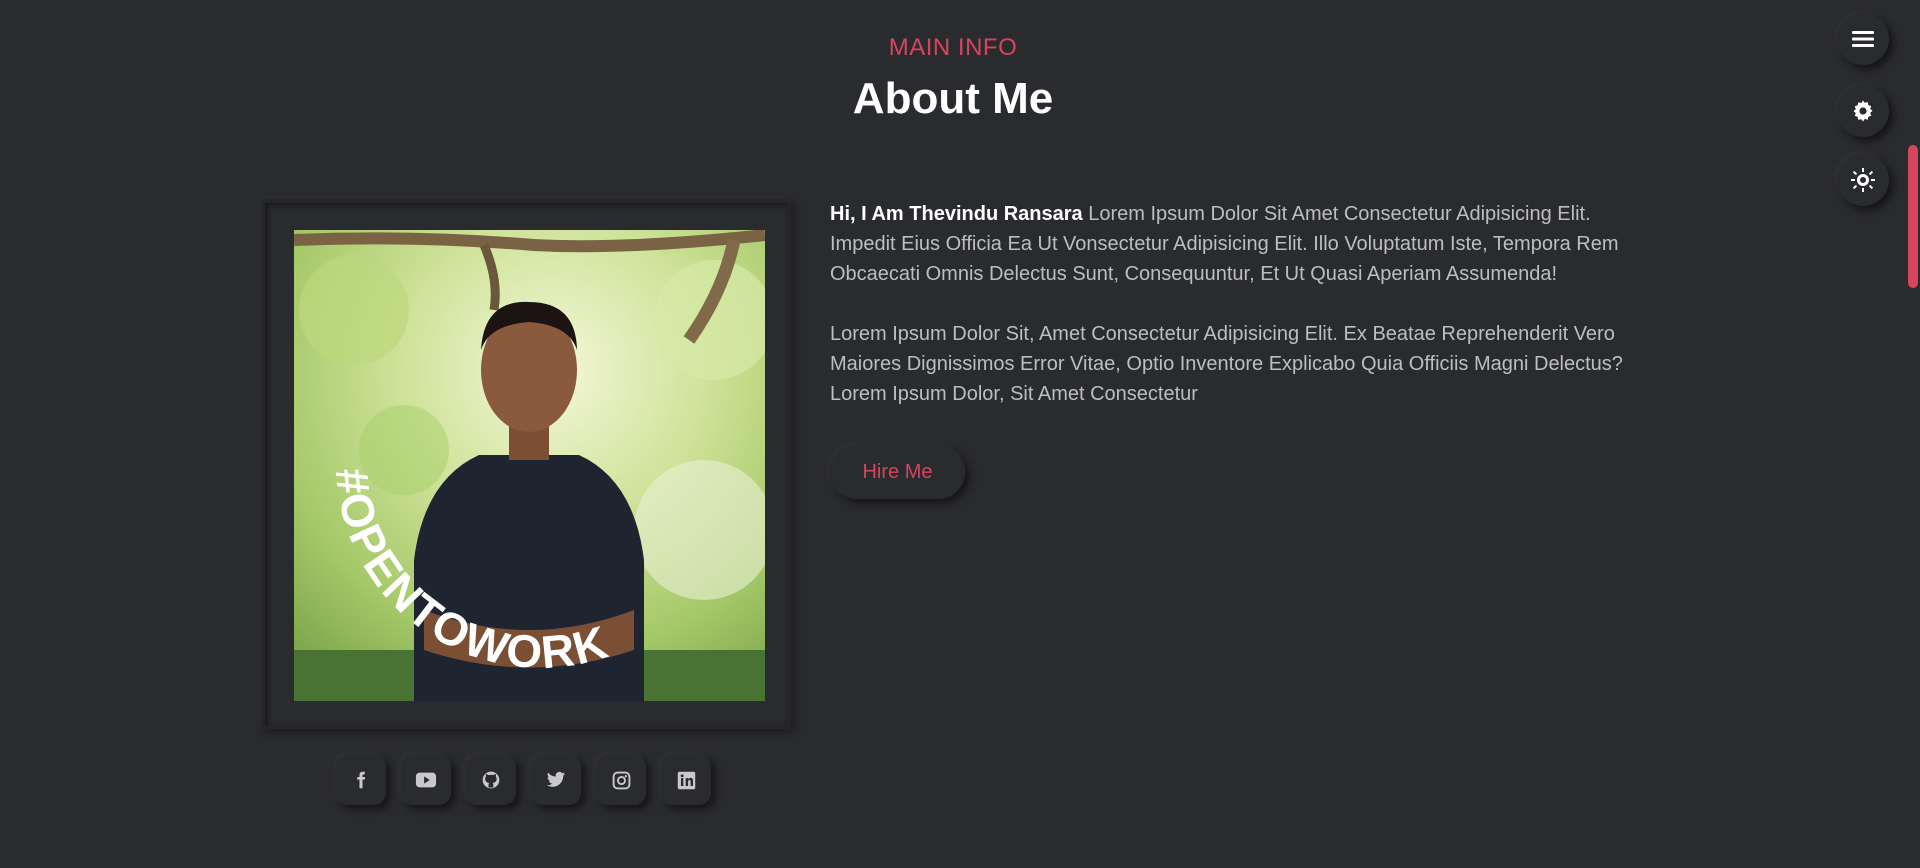 The width and height of the screenshot is (1920, 868). I want to click on social-links, so click(523, 780).